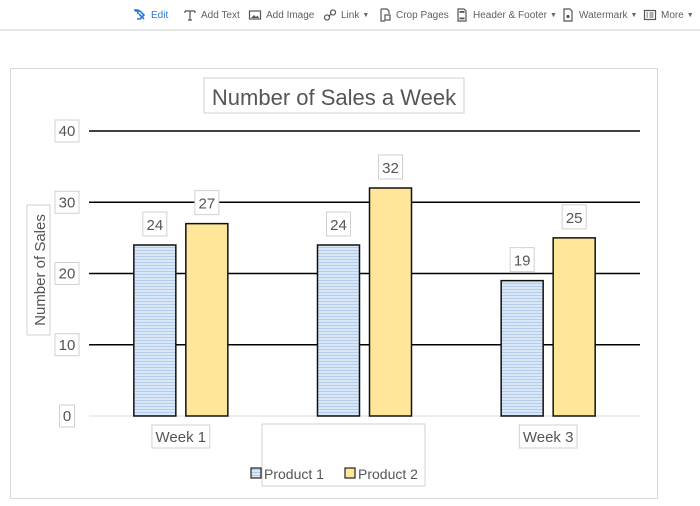 The image size is (700, 506). I want to click on y-tick: 40, so click(67, 131).